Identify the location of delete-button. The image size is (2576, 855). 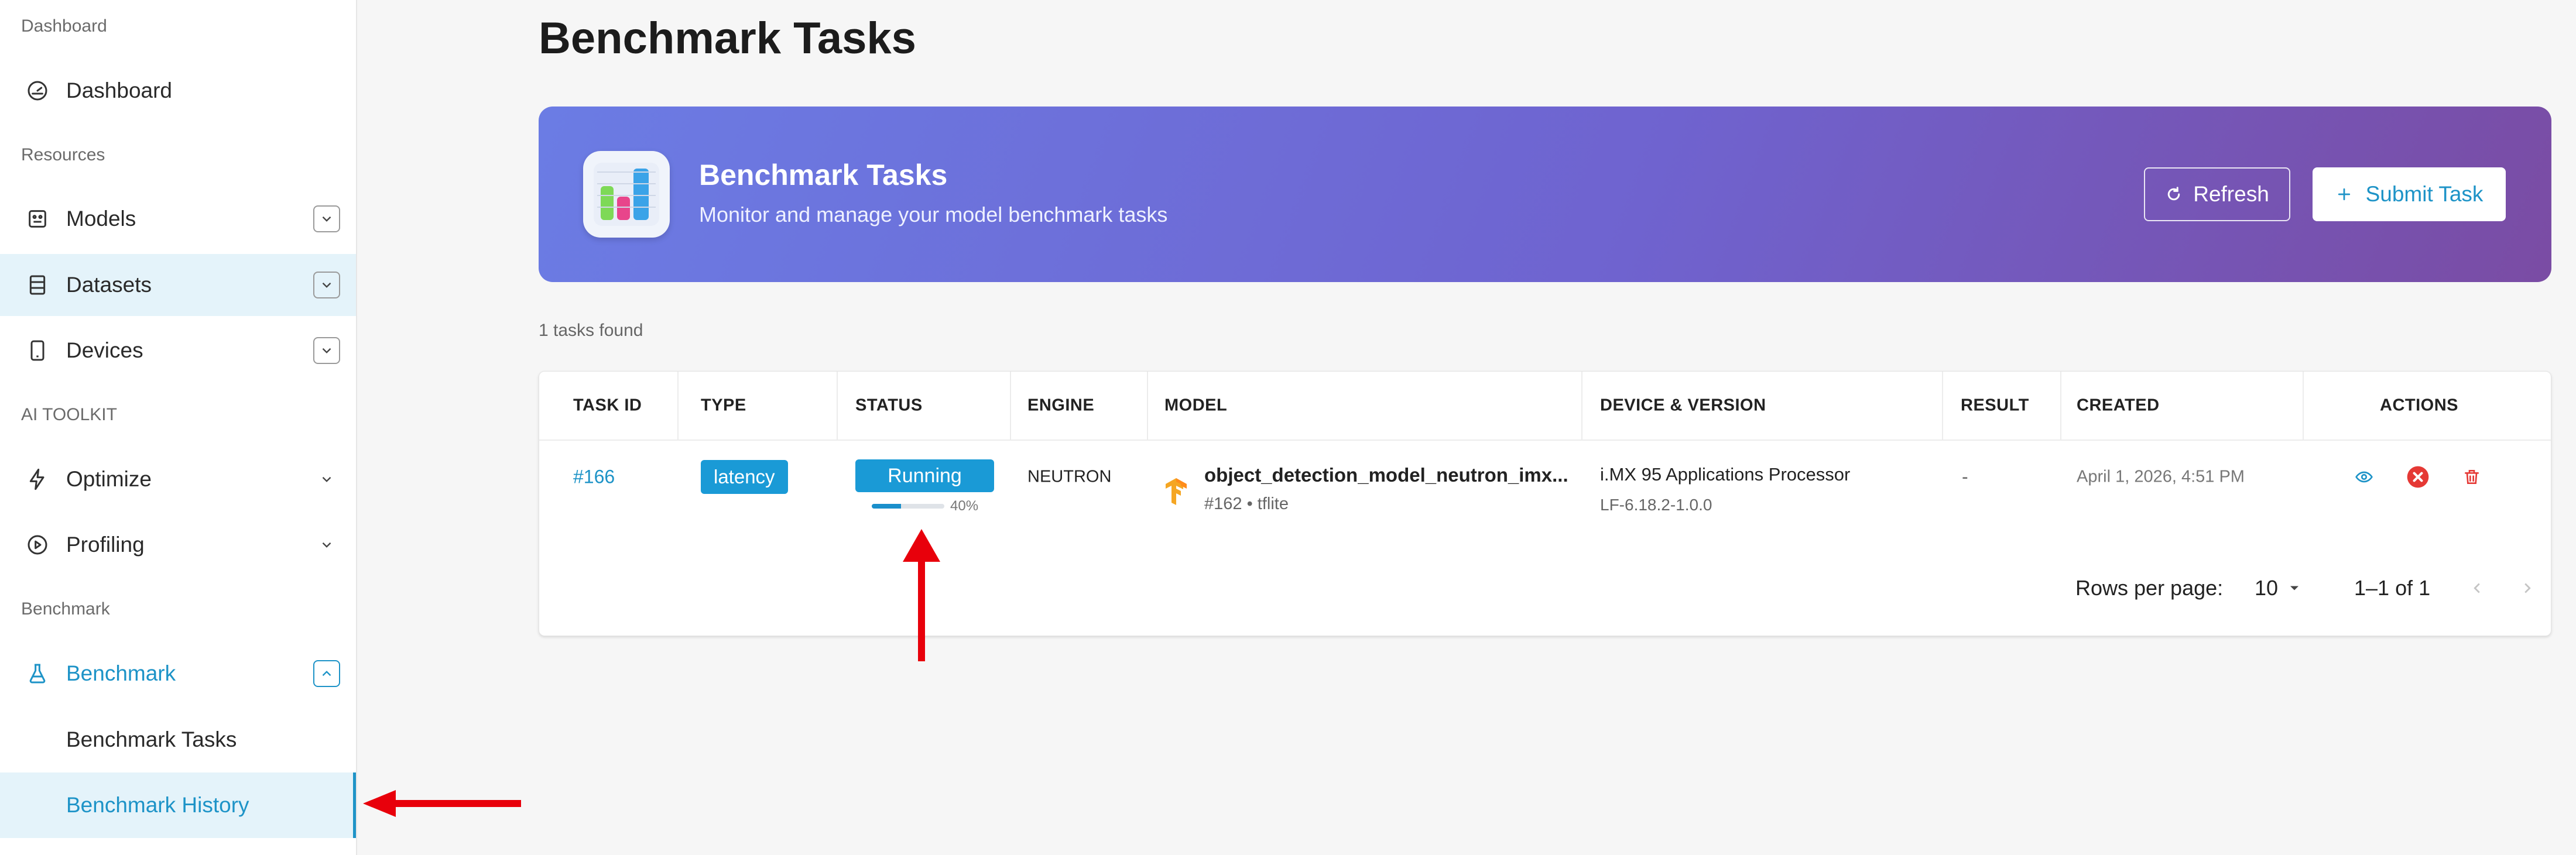
(2471, 476).